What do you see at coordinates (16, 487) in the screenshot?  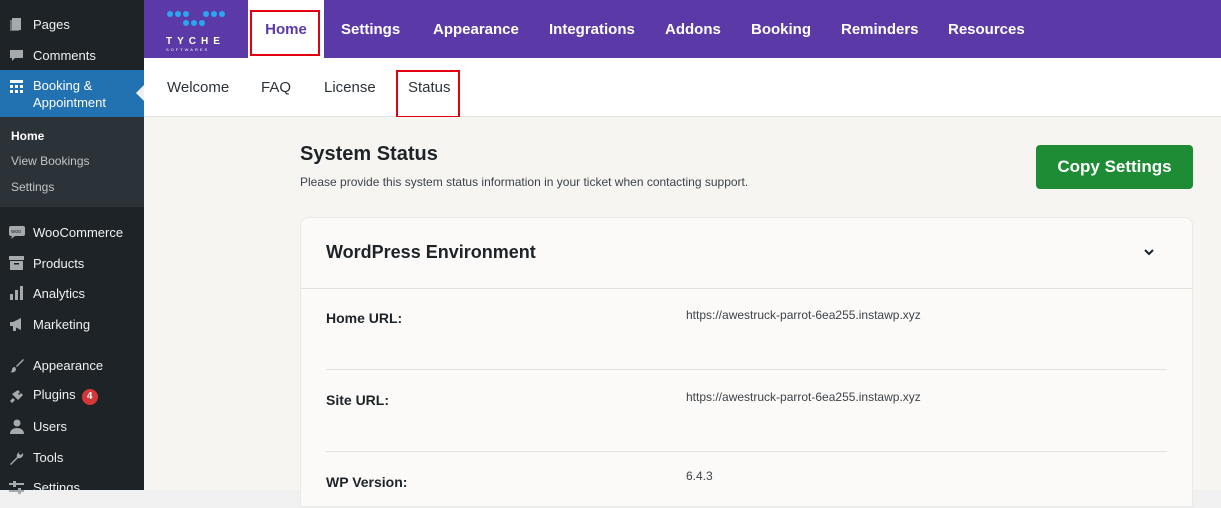 I see `sliders-icon` at bounding box center [16, 487].